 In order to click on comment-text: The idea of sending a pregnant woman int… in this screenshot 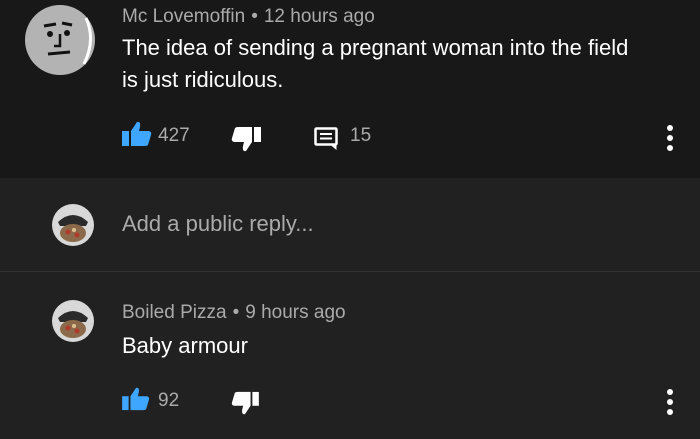, I will do `click(375, 64)`.